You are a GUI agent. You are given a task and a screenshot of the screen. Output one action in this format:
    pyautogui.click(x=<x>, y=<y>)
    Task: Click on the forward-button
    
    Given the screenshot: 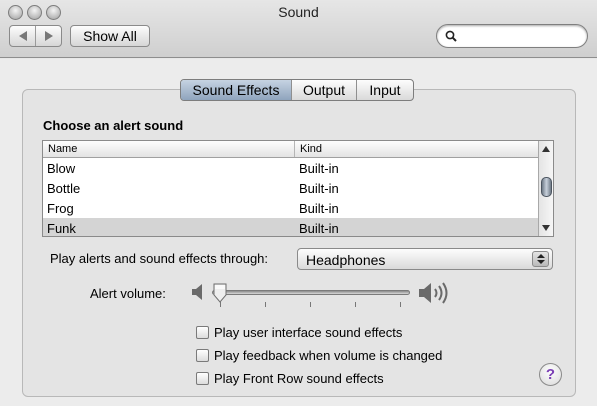 What is the action you would take?
    pyautogui.click(x=48, y=36)
    